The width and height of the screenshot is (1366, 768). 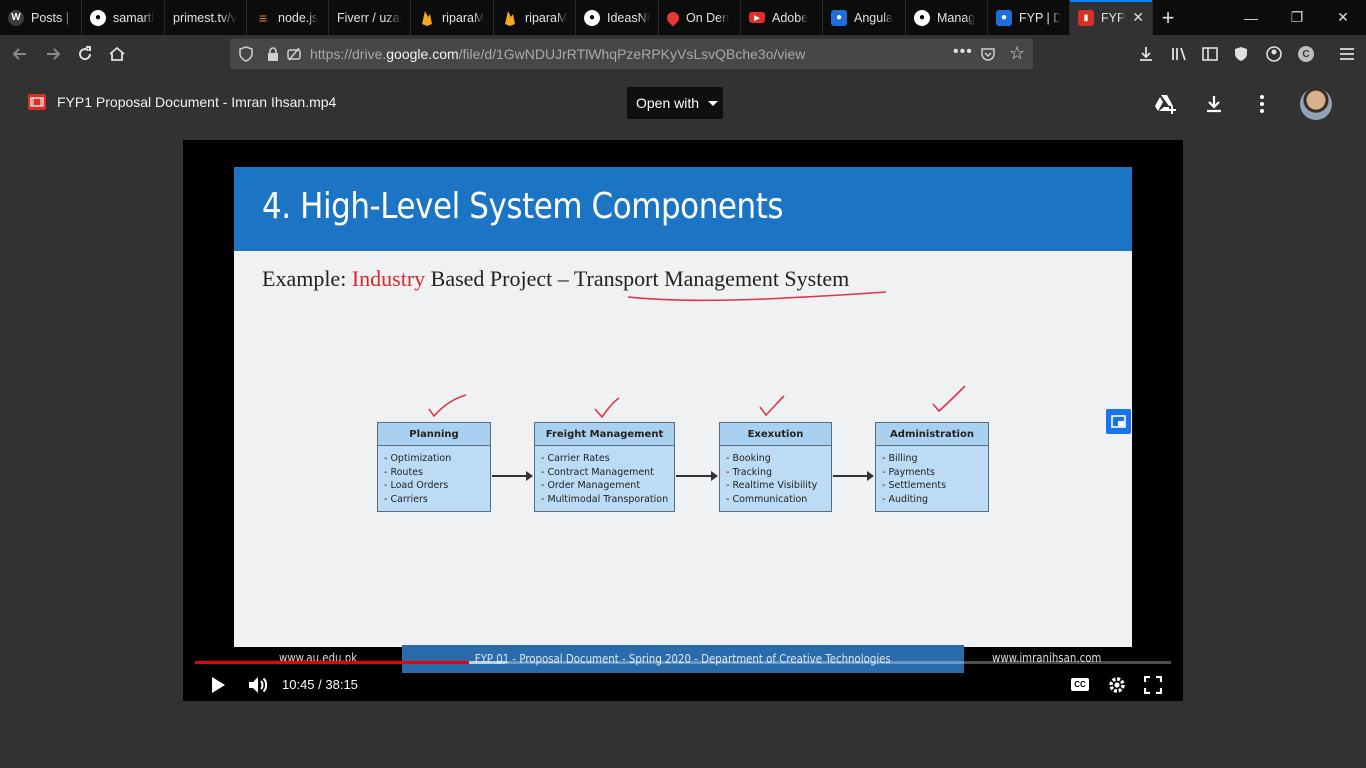 What do you see at coordinates (1117, 685) in the screenshot?
I see `settings-button` at bounding box center [1117, 685].